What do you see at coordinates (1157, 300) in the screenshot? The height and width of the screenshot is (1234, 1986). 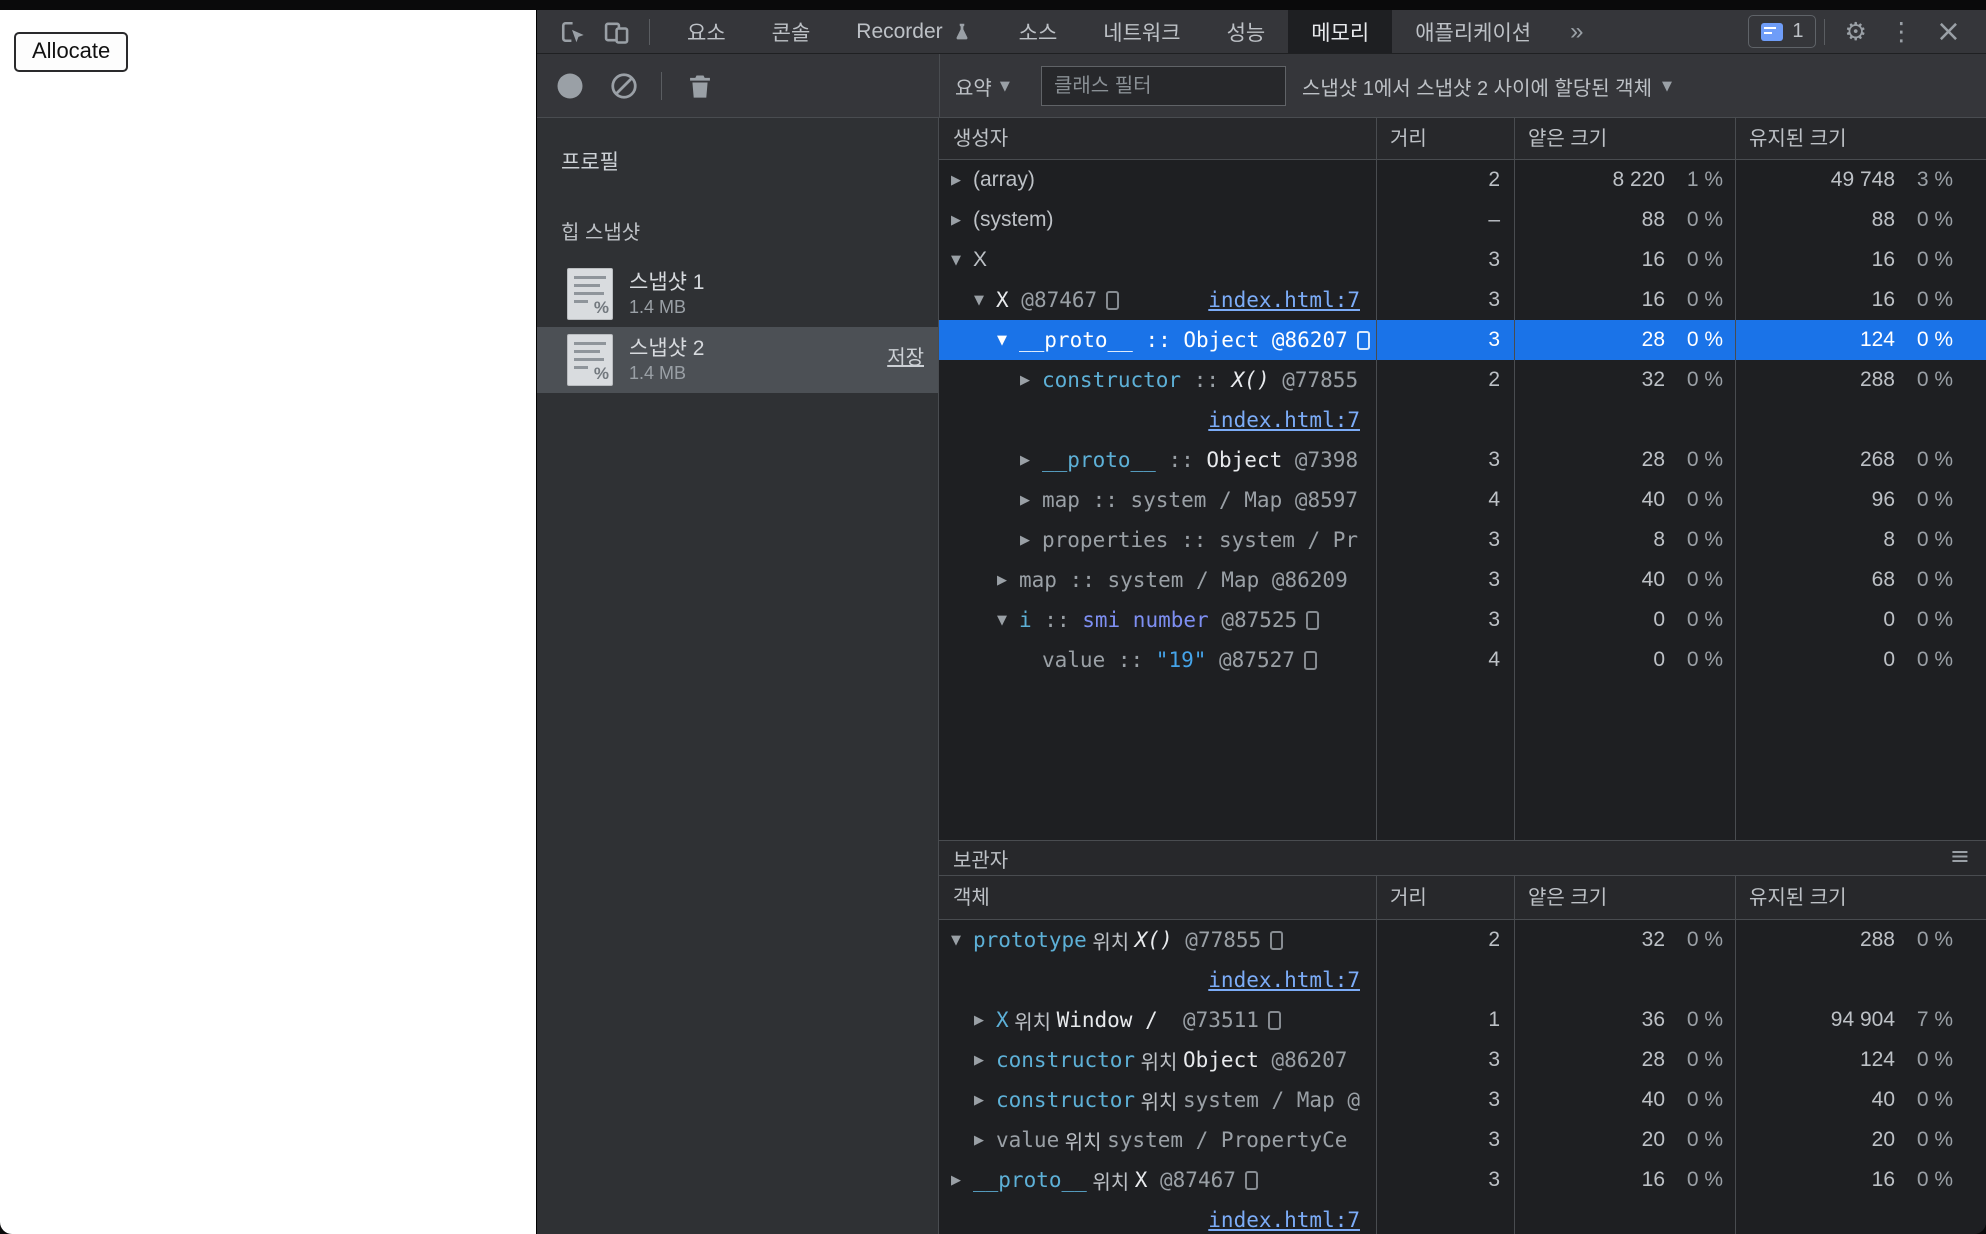 I see `name-cell: ▼ X @87467 index.html:7` at bounding box center [1157, 300].